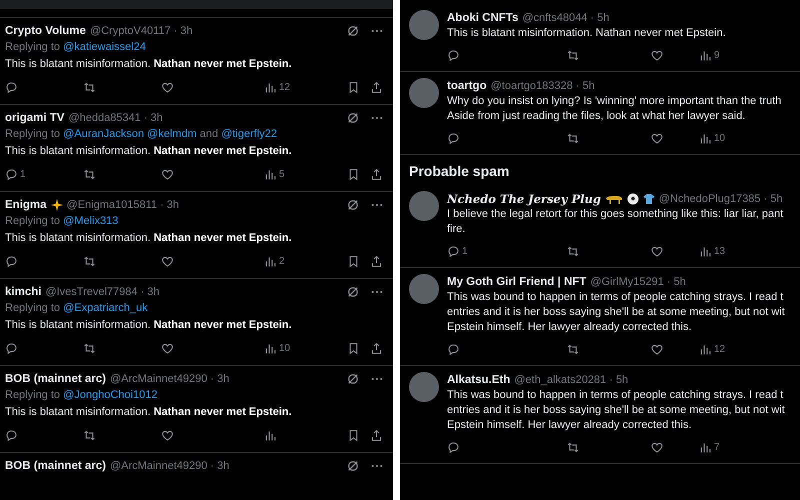  What do you see at coordinates (614, 101) in the screenshot?
I see `tweet-text-line: Why do you insist on lying? Is 'winning' more important than the truth` at bounding box center [614, 101].